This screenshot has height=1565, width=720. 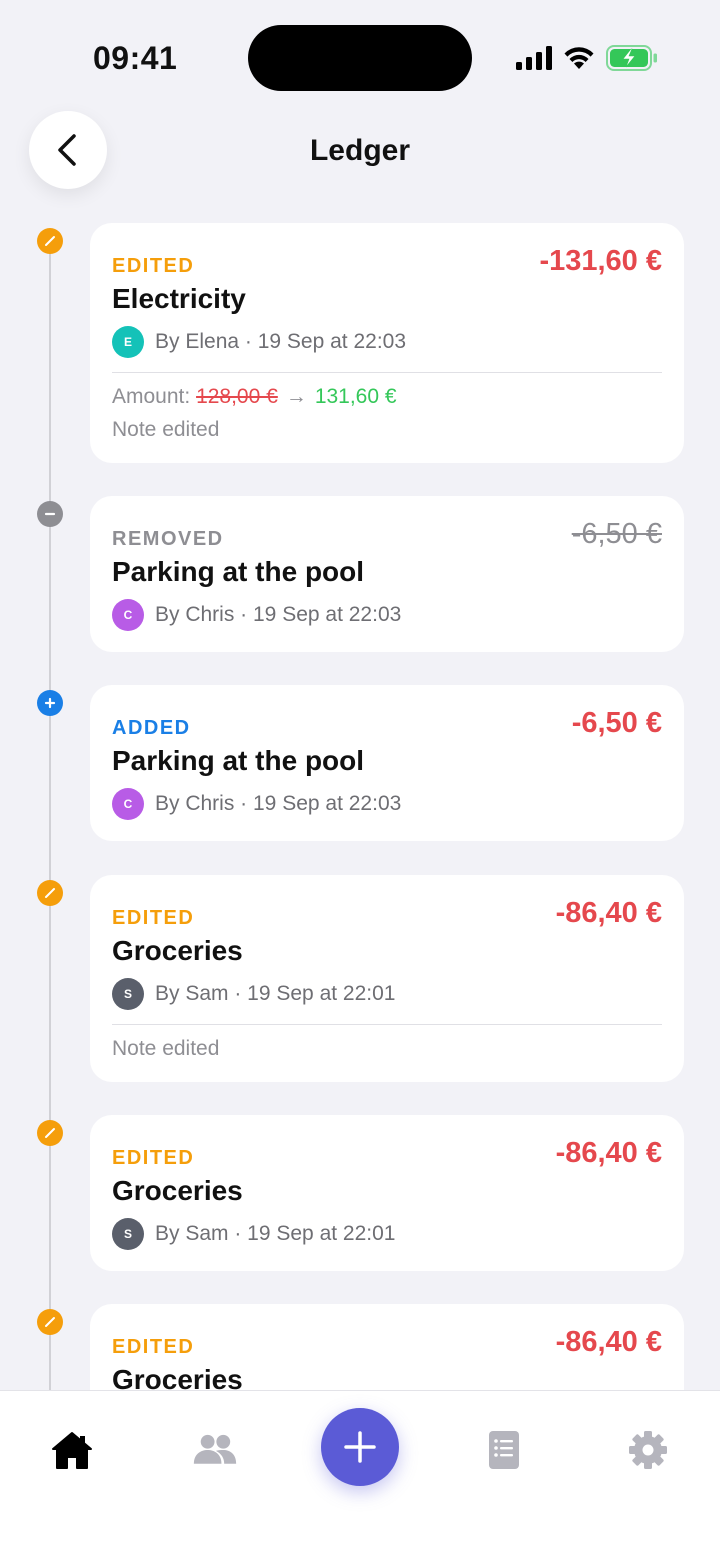 What do you see at coordinates (151, 728) in the screenshot?
I see `status-tag: ADDED` at bounding box center [151, 728].